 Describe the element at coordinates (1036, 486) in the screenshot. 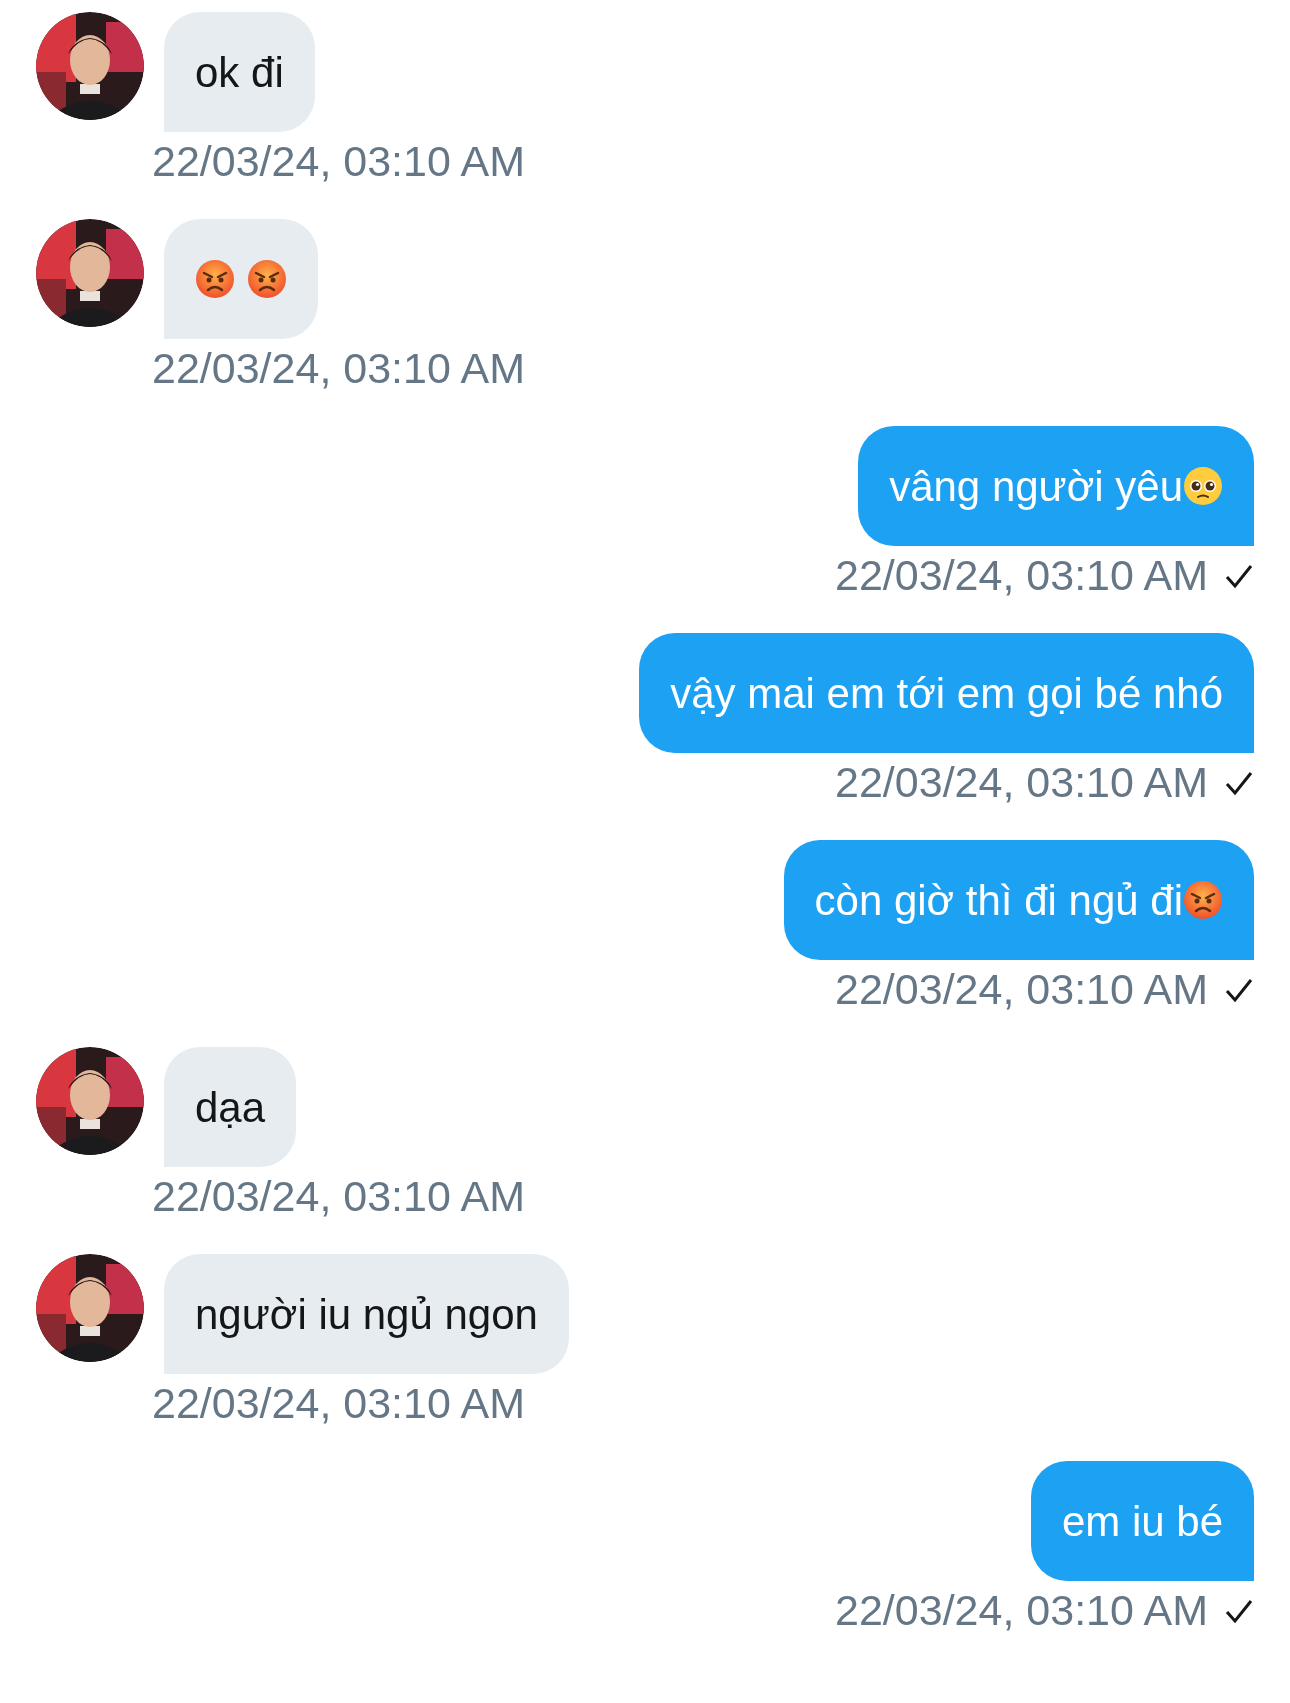

I see `message-text: vâng người yêu` at that location.